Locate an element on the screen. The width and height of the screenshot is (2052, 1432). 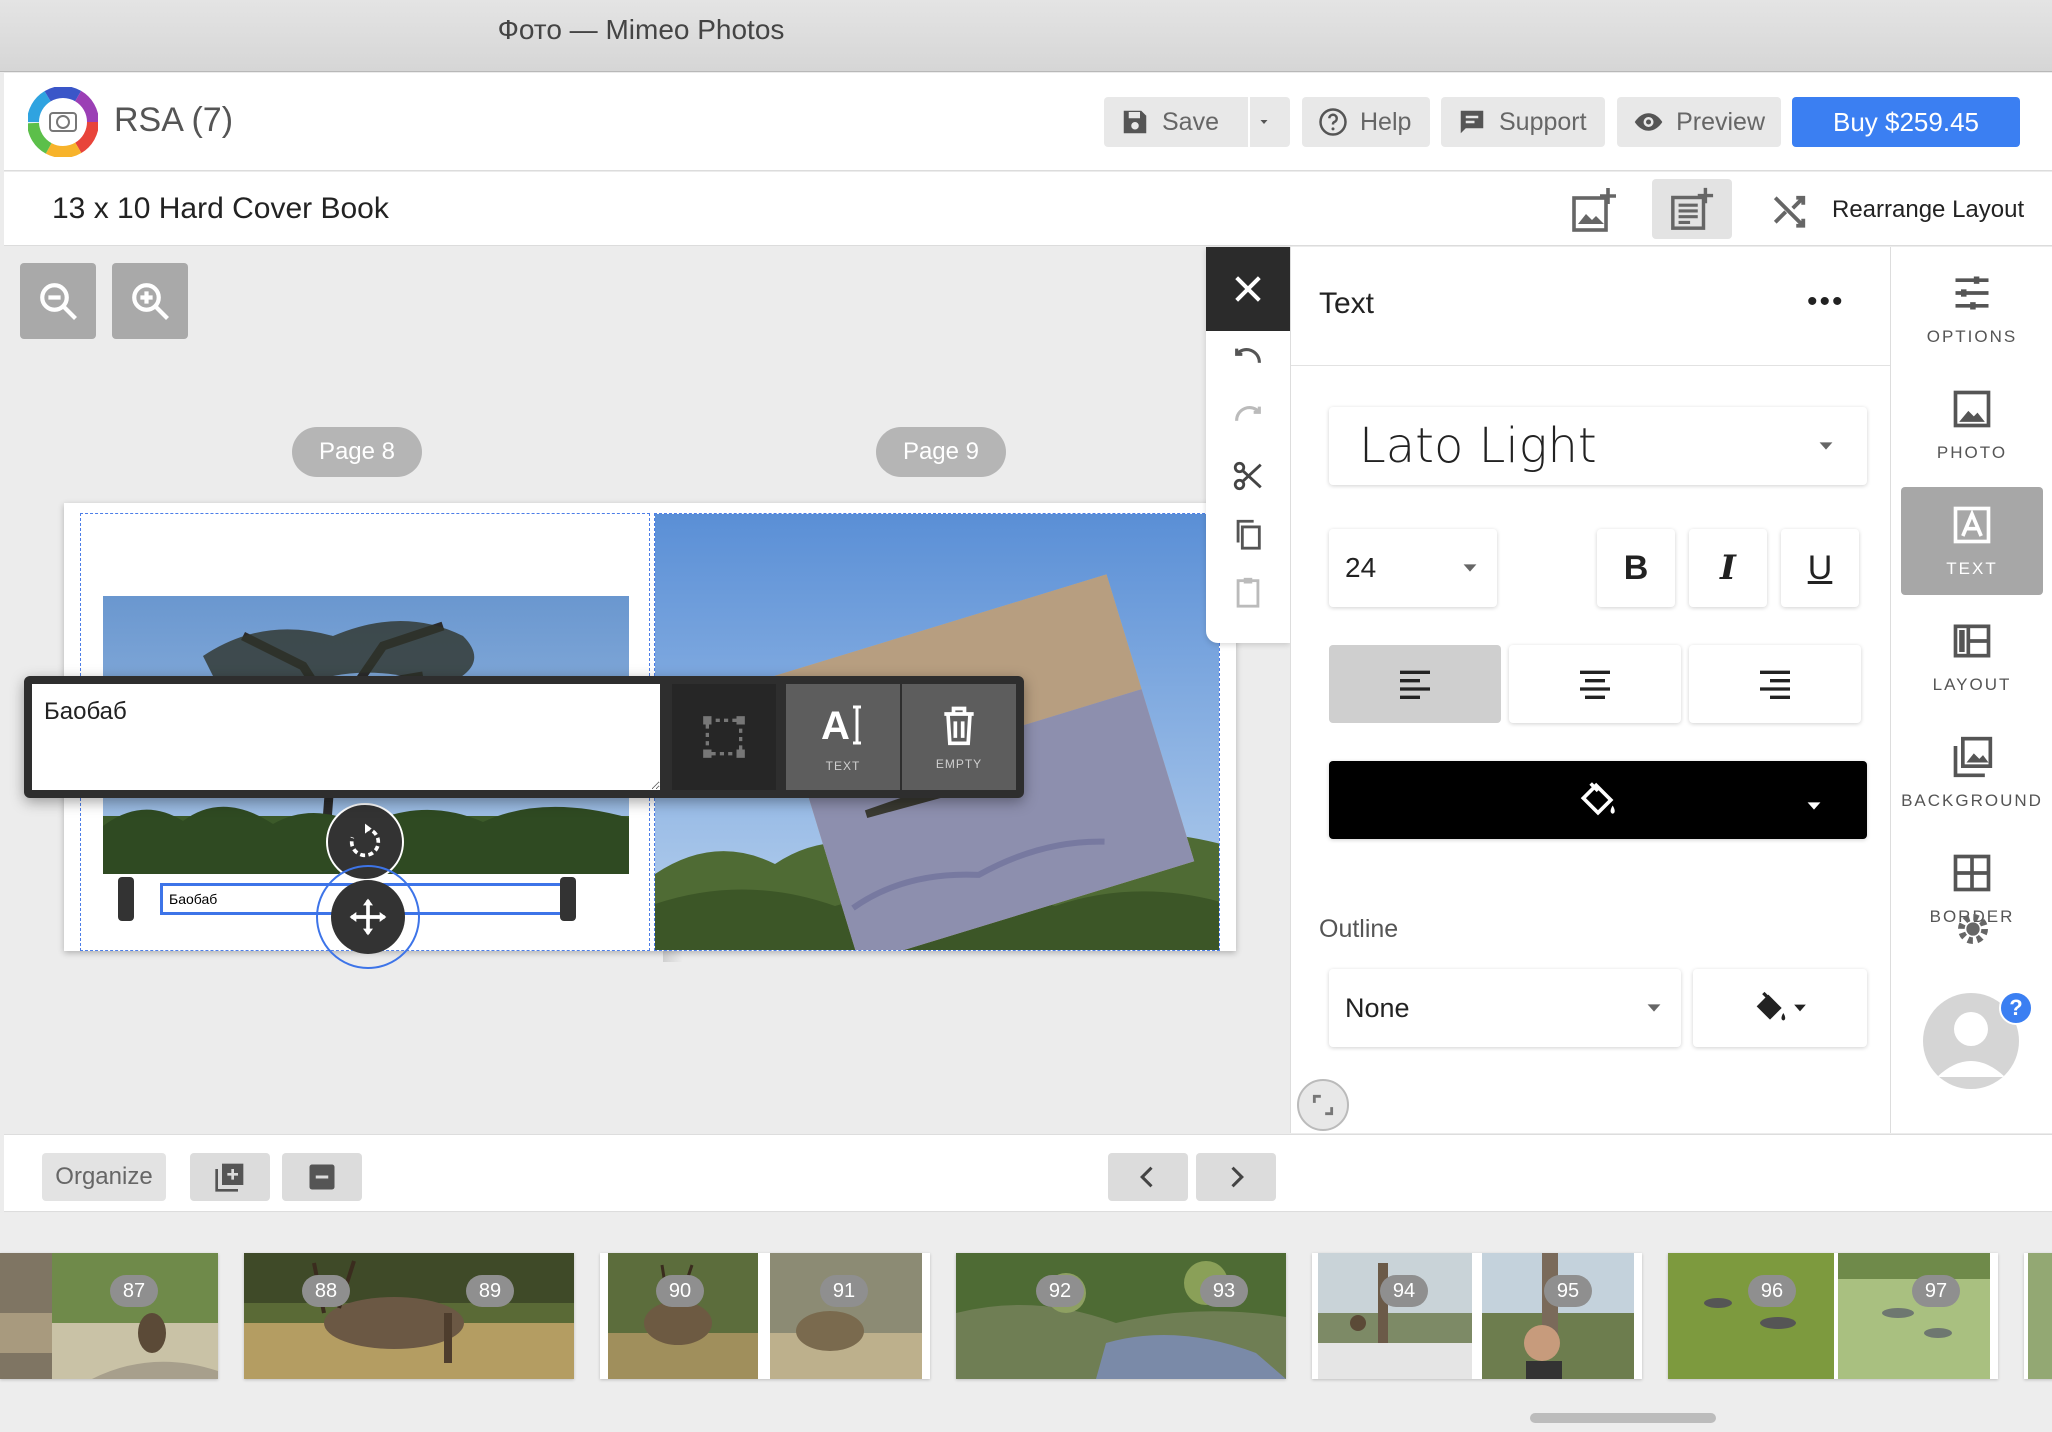
align-left-button is located at coordinates (1415, 684).